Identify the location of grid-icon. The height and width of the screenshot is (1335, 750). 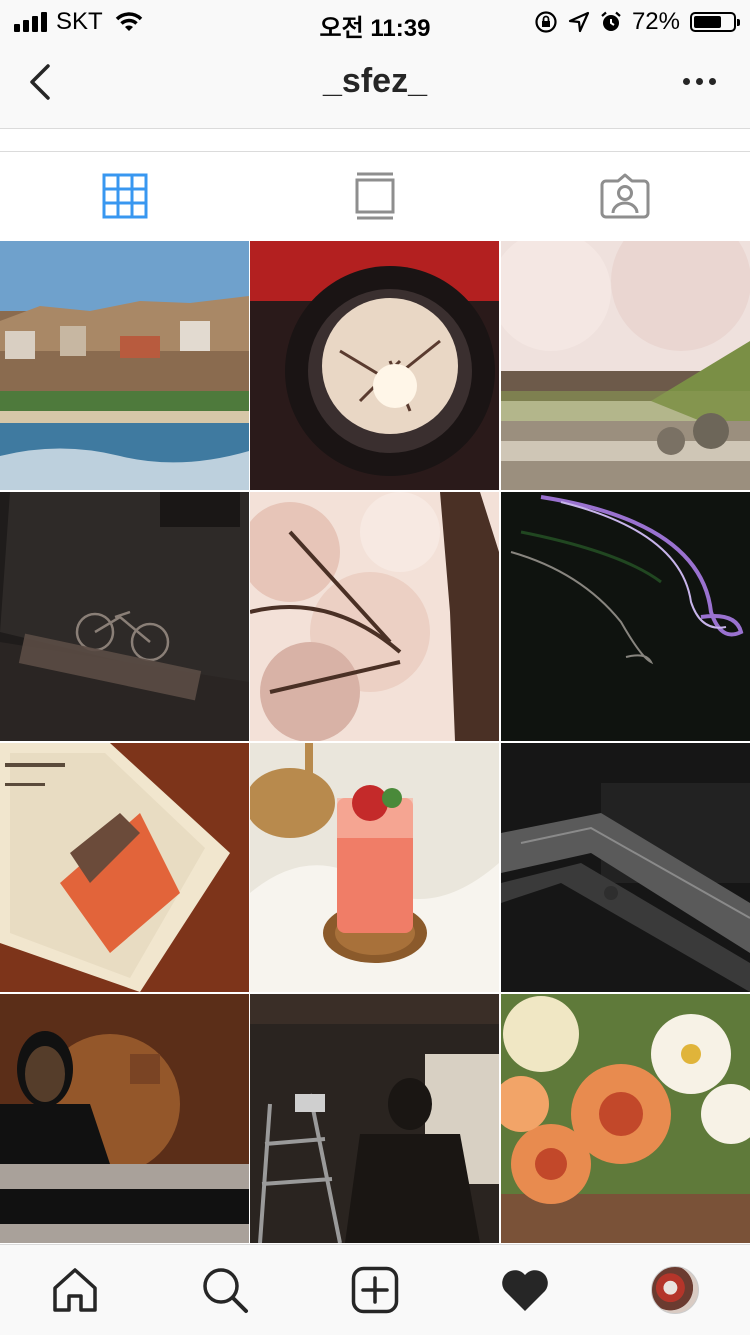
(125, 196).